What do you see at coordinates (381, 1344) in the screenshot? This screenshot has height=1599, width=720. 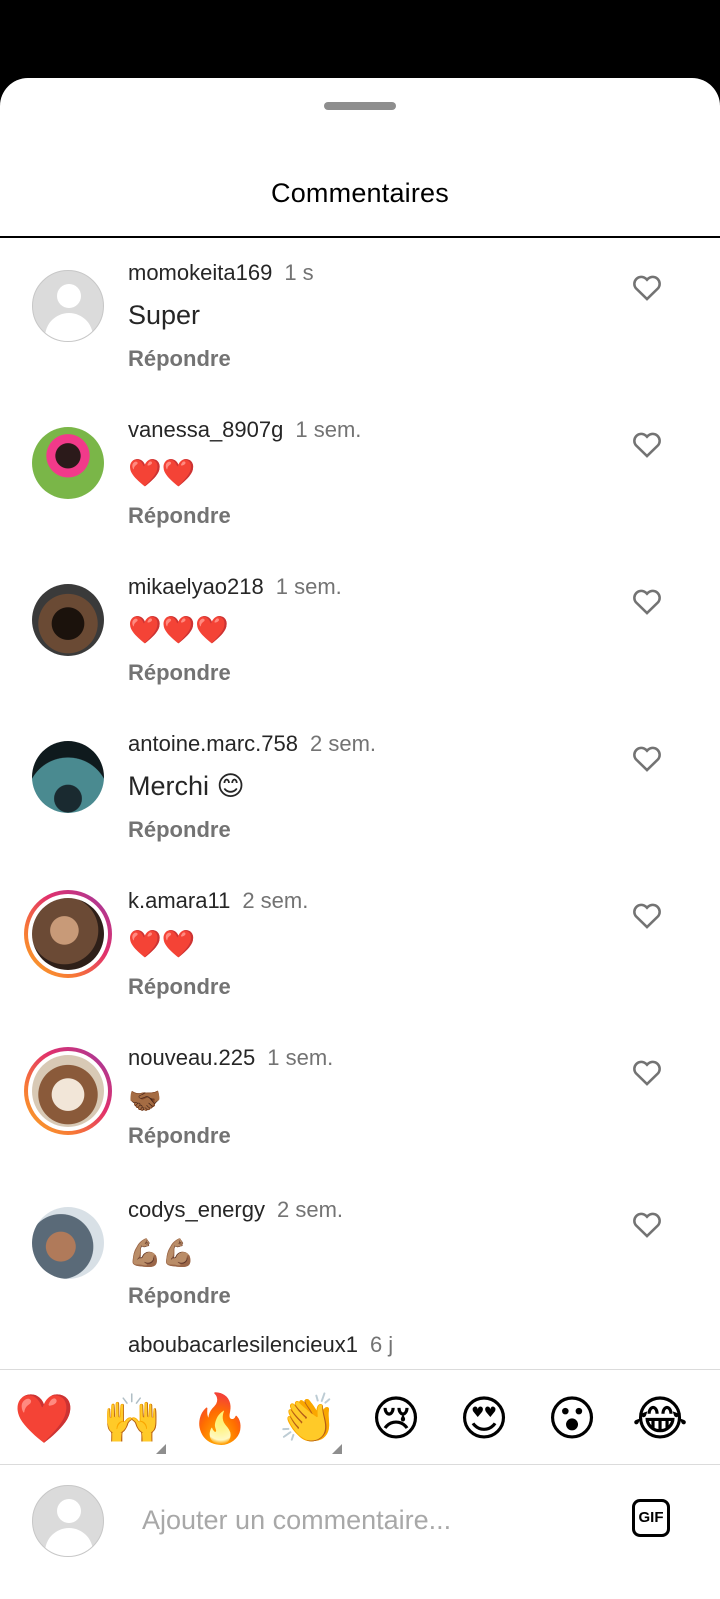 I see `comment-time: 6 j` at bounding box center [381, 1344].